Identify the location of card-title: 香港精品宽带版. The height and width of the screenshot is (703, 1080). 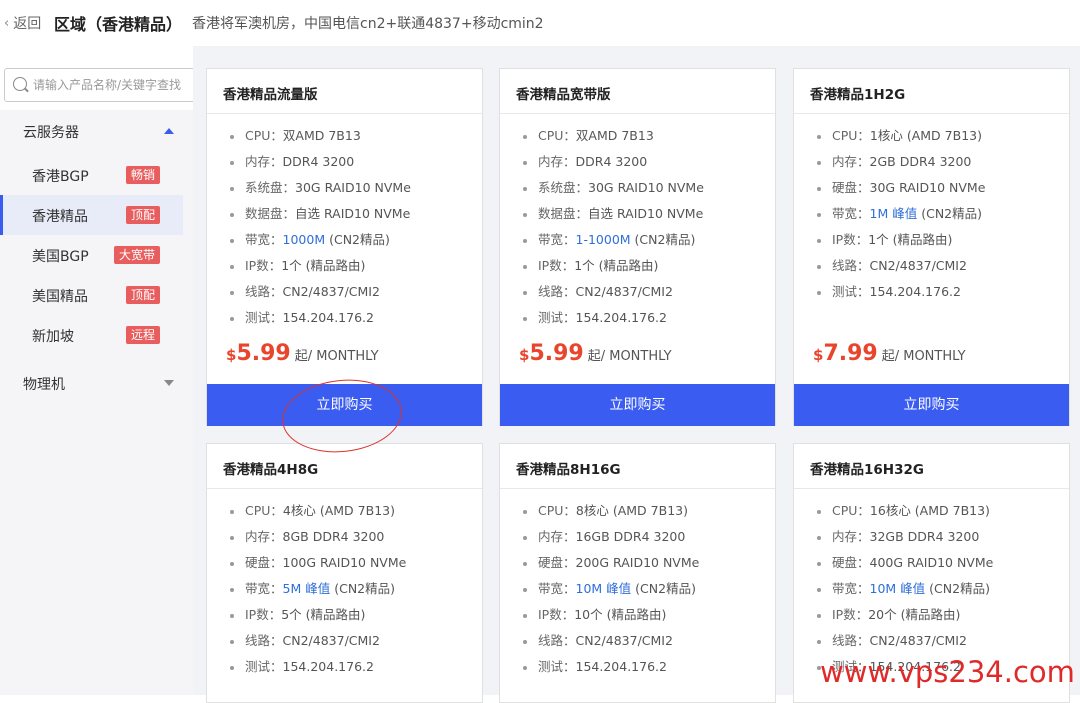
(637, 91).